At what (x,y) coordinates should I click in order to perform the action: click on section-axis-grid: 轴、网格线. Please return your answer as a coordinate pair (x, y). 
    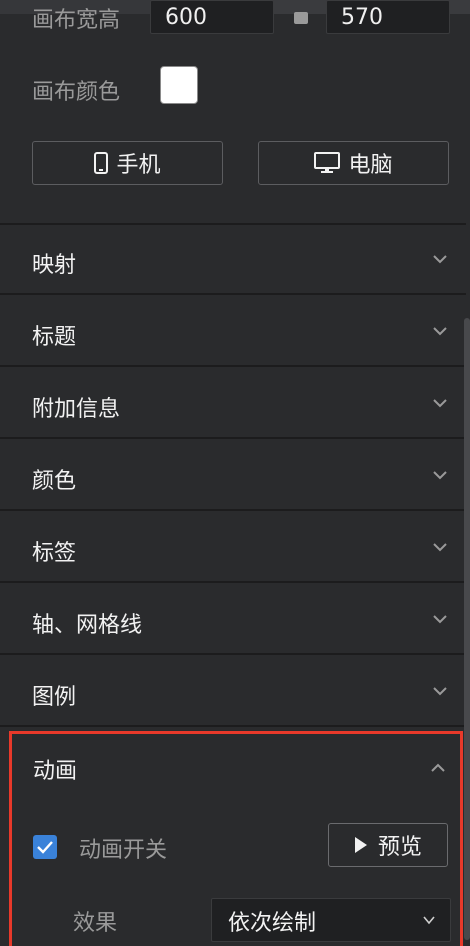
    Looking at the image, I should click on (233, 620).